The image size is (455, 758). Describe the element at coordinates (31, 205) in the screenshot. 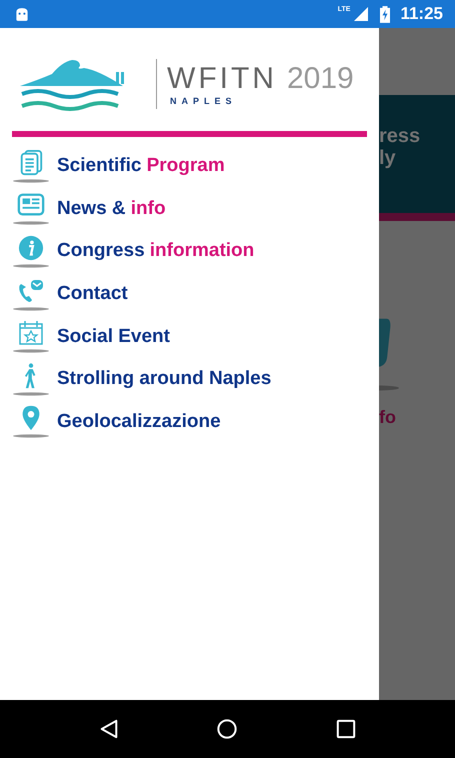

I see `newspaper-icon` at that location.